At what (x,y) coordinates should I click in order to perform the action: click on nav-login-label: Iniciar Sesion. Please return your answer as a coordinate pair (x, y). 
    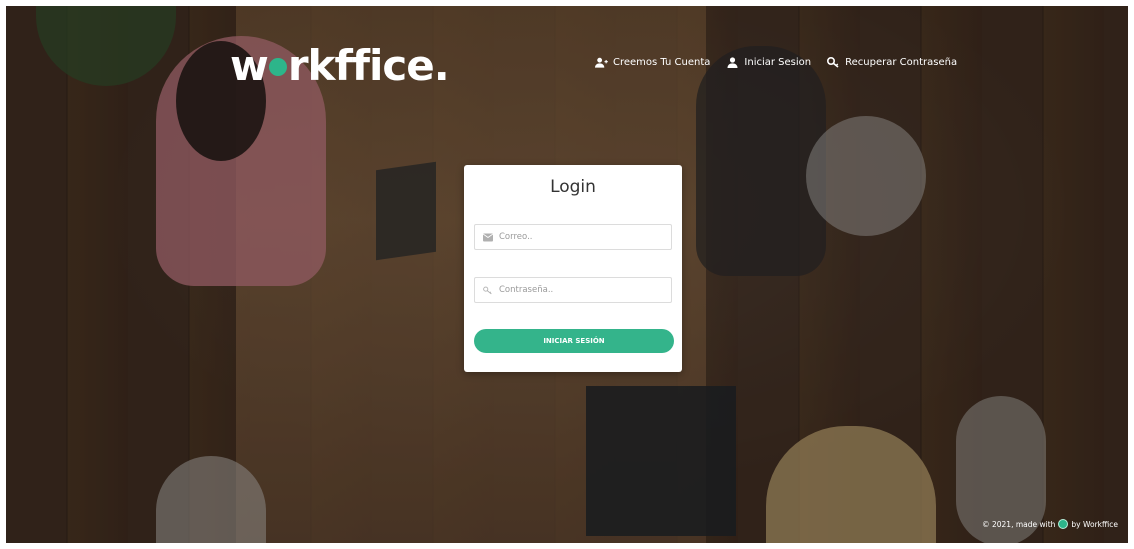
    Looking at the image, I should click on (778, 62).